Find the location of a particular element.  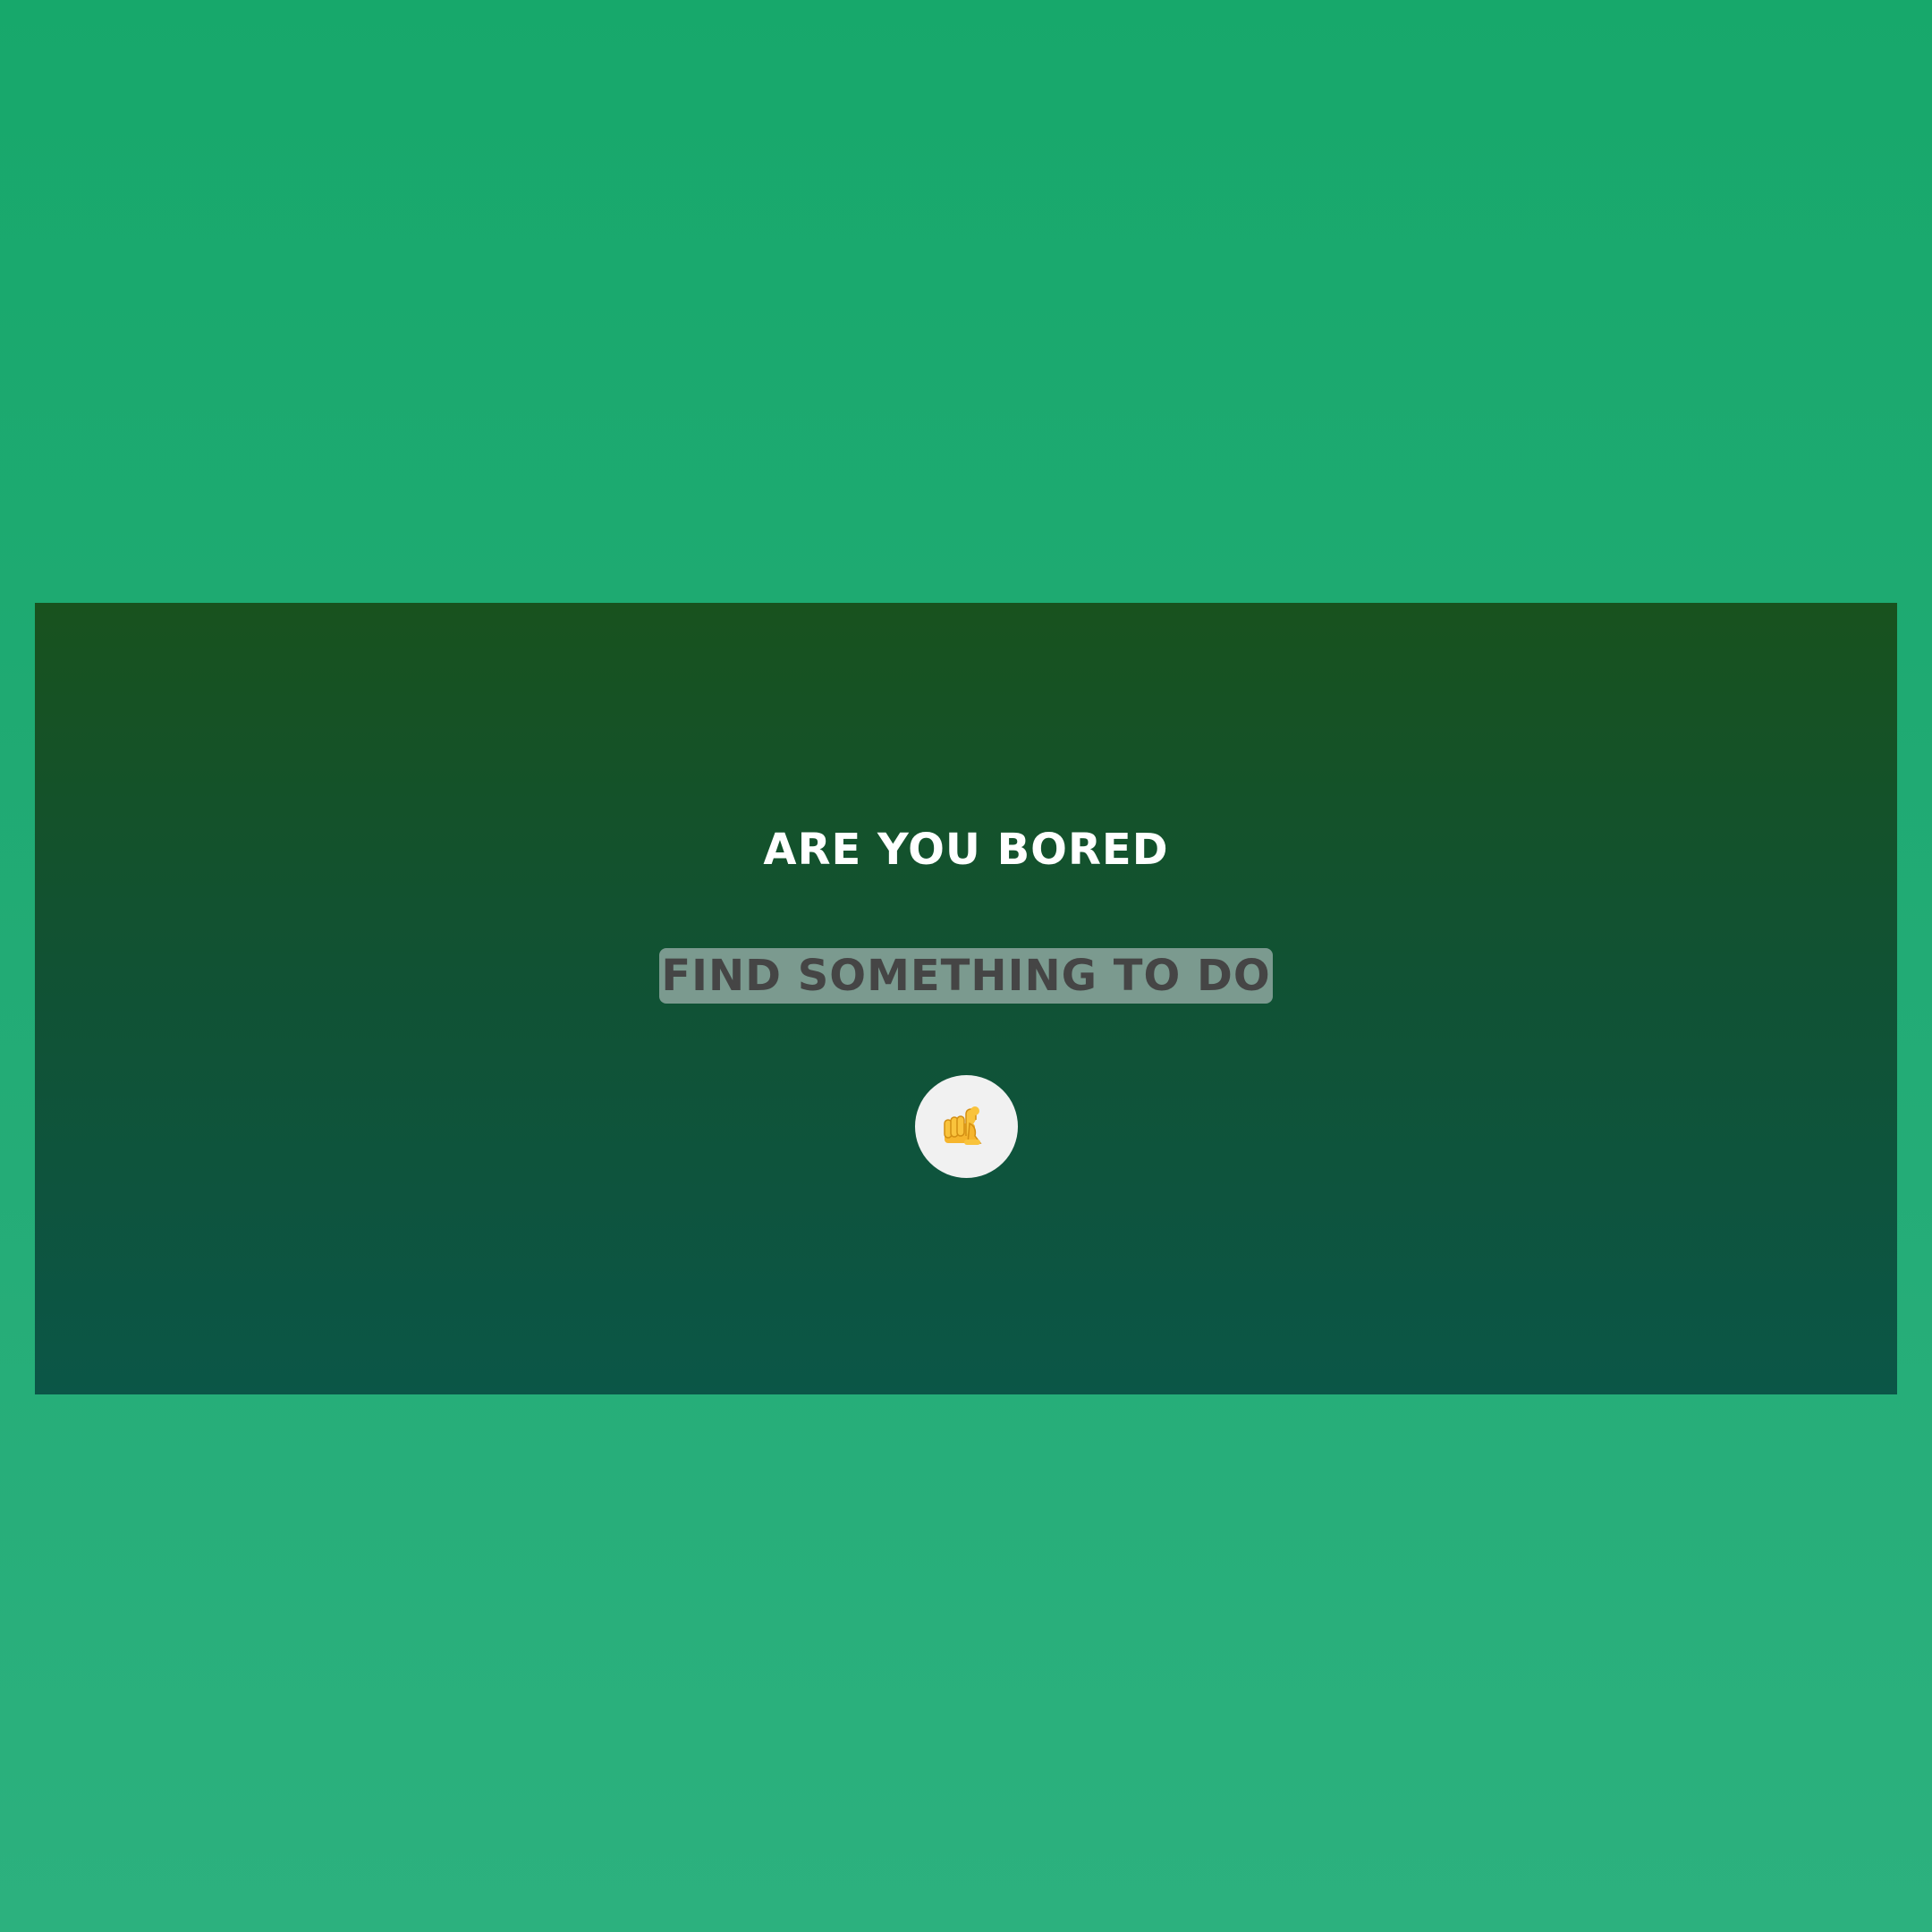

emoji-button is located at coordinates (966, 1126).